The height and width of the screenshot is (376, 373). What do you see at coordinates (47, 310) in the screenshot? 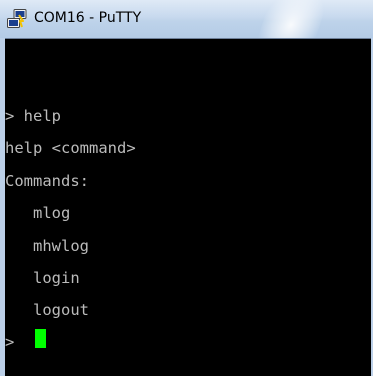
I see `terminal-line: logout` at bounding box center [47, 310].